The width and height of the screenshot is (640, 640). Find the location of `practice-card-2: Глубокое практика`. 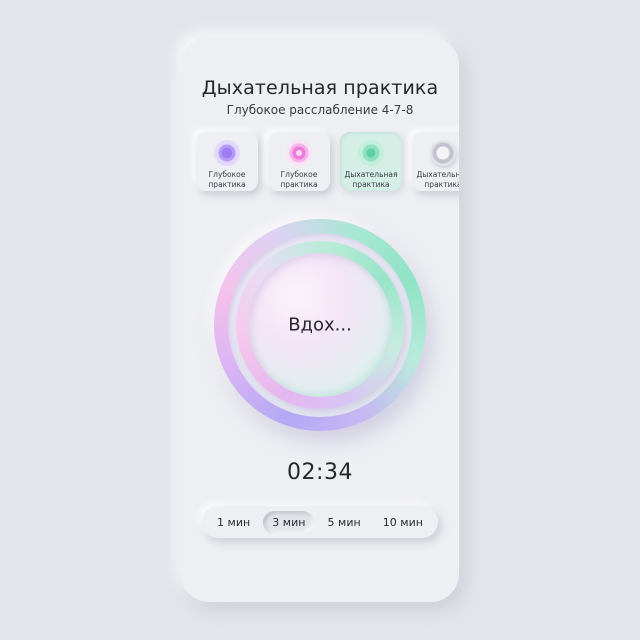

practice-card-2: Глубокое практика is located at coordinates (299, 161).